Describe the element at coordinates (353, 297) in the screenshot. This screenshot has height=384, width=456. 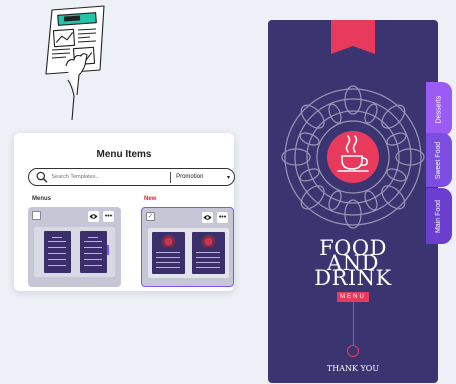
I see `menu-badge: MENU` at that location.